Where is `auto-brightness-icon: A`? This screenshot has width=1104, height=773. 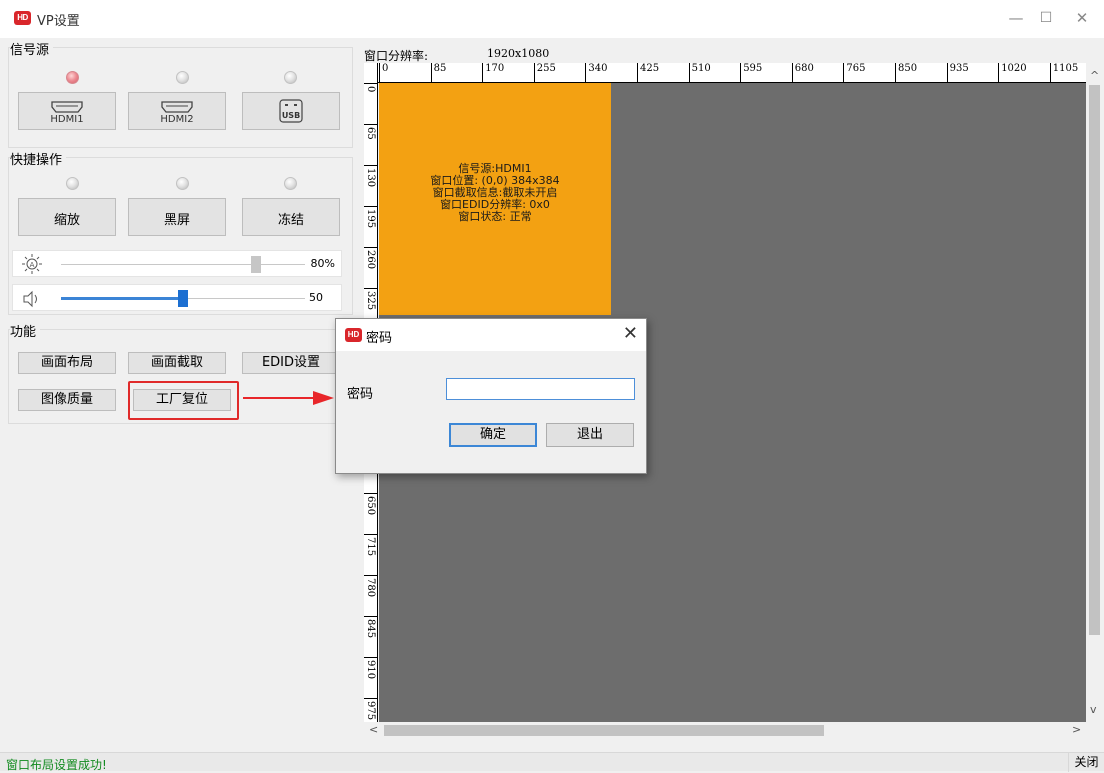
auto-brightness-icon: A is located at coordinates (32, 264).